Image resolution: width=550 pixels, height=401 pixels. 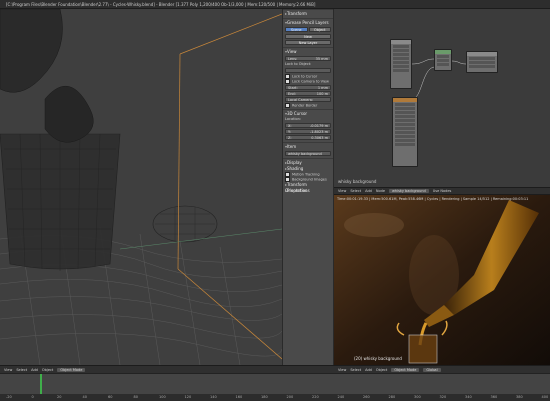 I want to click on viewport-mode-select: Object Mode, so click(x=71, y=369).